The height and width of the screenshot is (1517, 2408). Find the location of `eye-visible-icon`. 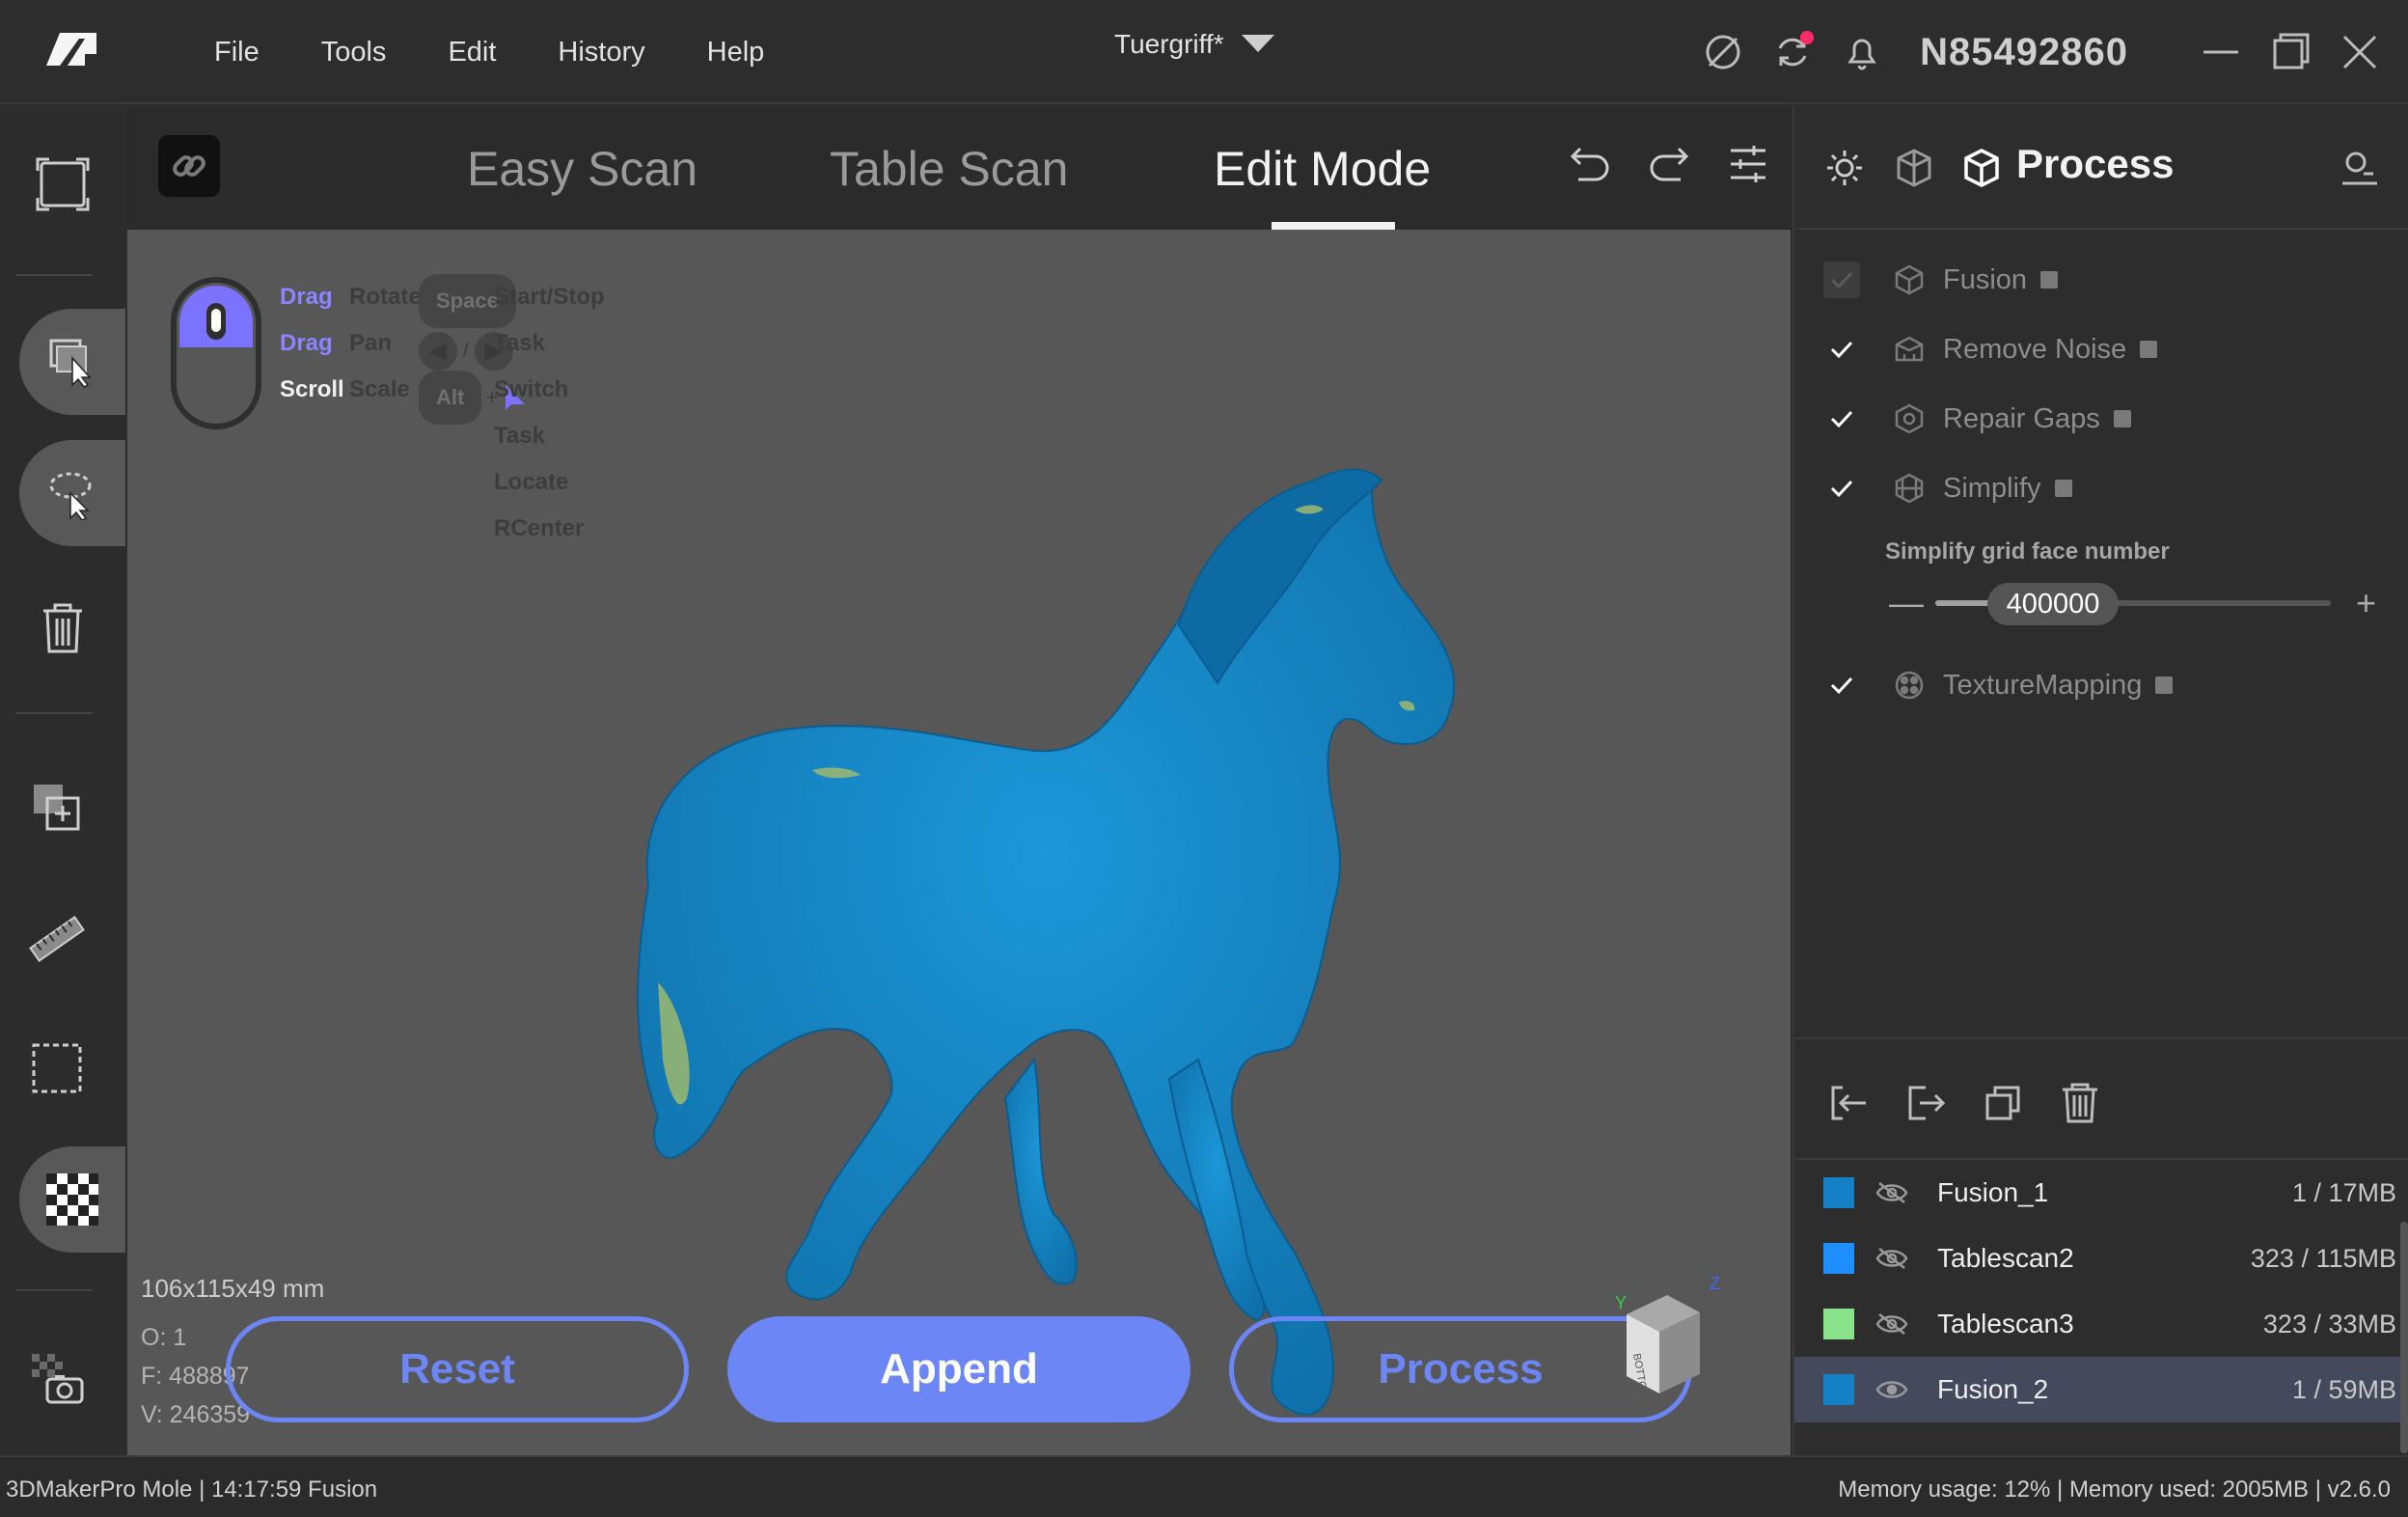

eye-visible-icon is located at coordinates (1891, 1389).